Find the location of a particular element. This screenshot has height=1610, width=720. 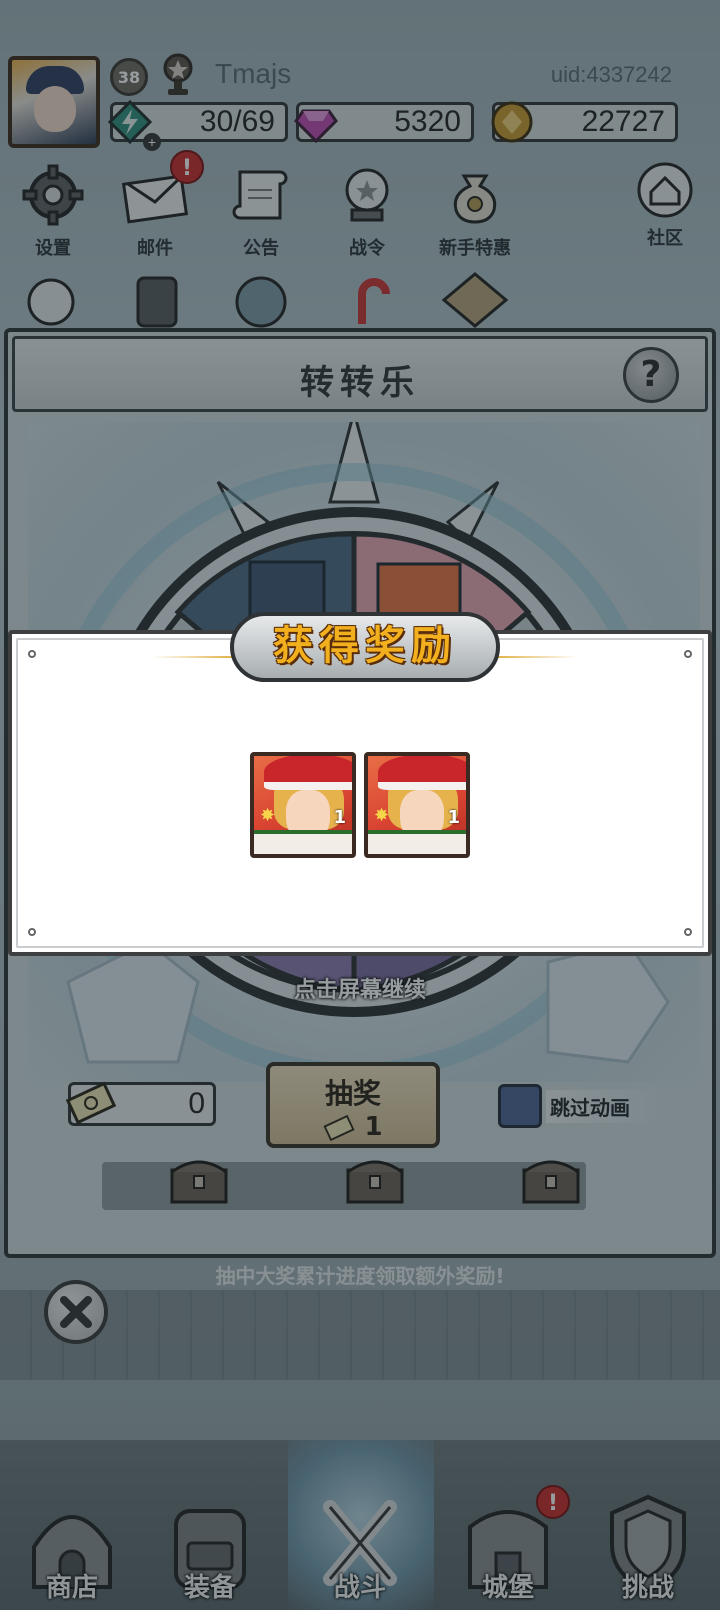

title-ornament-right is located at coordinates (538, 657).